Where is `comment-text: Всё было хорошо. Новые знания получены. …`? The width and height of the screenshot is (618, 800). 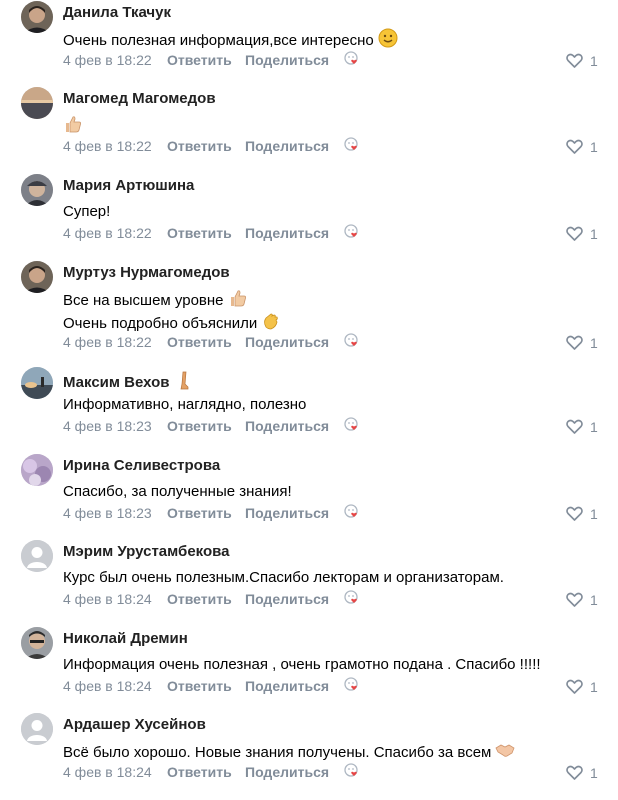 comment-text: Всё было хорошо. Новые знания получены. … is located at coordinates (289, 751).